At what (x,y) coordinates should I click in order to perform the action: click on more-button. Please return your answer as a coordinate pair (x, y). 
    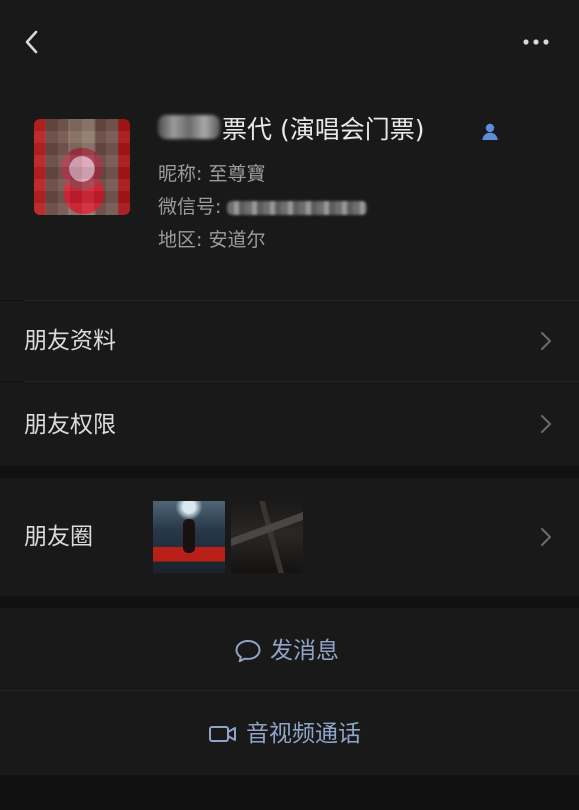
    Looking at the image, I should click on (536, 42).